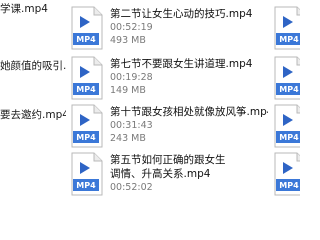 The height and width of the screenshot is (240, 320). Describe the element at coordinates (24, 9) in the screenshot. I see `file-name-left-1: 学课.mp4` at that location.